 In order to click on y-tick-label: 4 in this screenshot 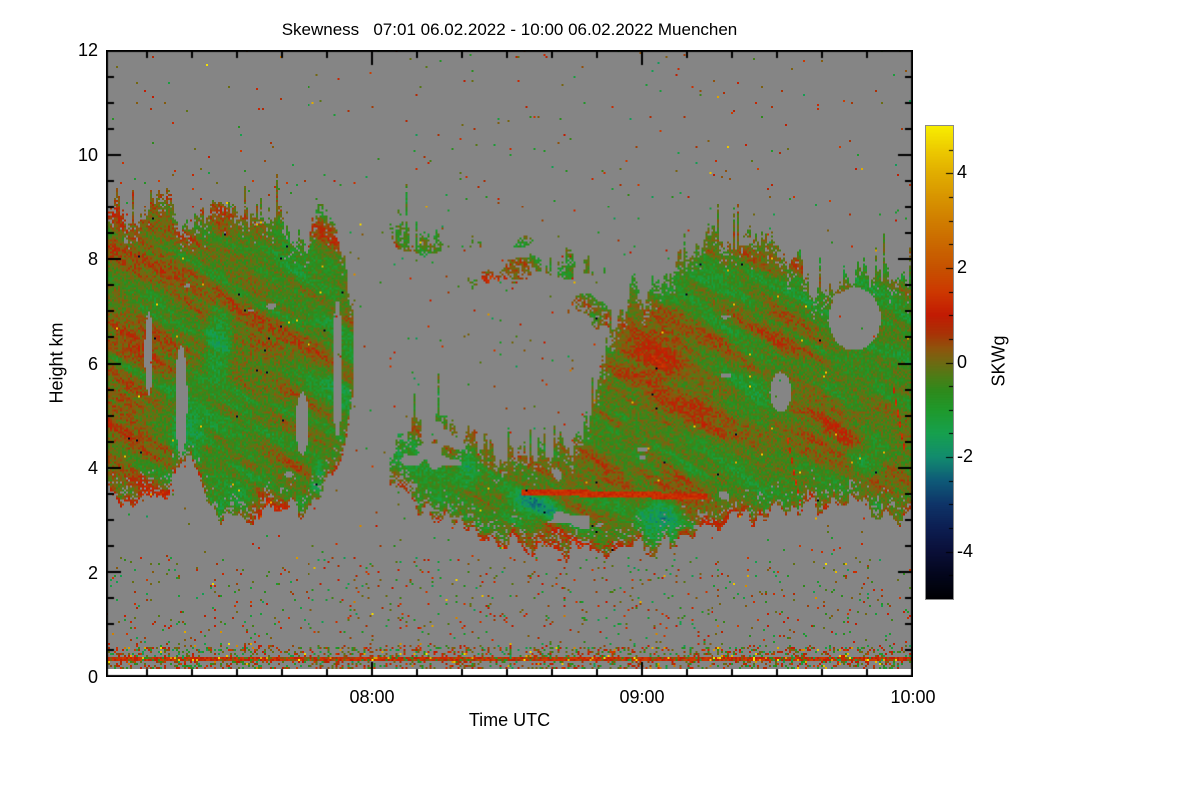, I will do `click(92, 468)`.